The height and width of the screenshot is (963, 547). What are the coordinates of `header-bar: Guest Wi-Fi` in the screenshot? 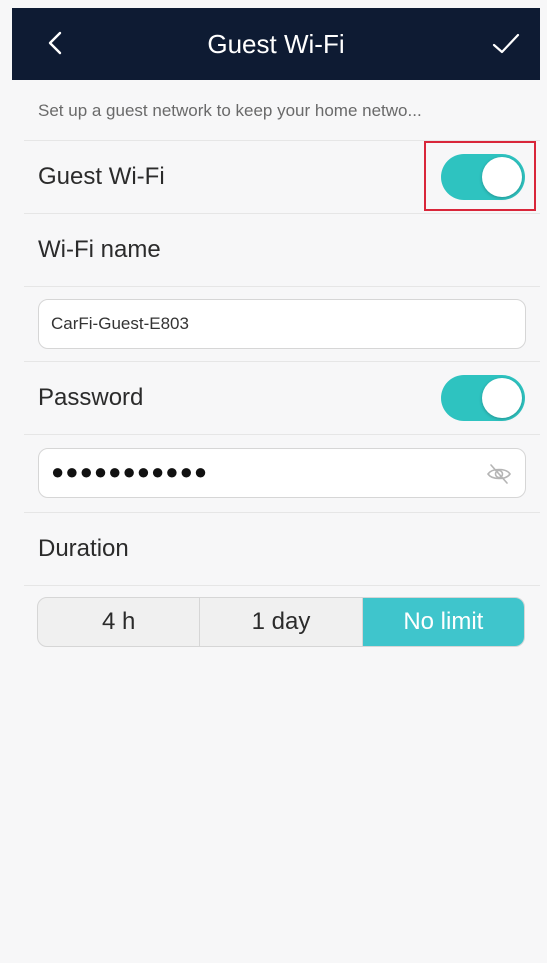 It's located at (276, 44).